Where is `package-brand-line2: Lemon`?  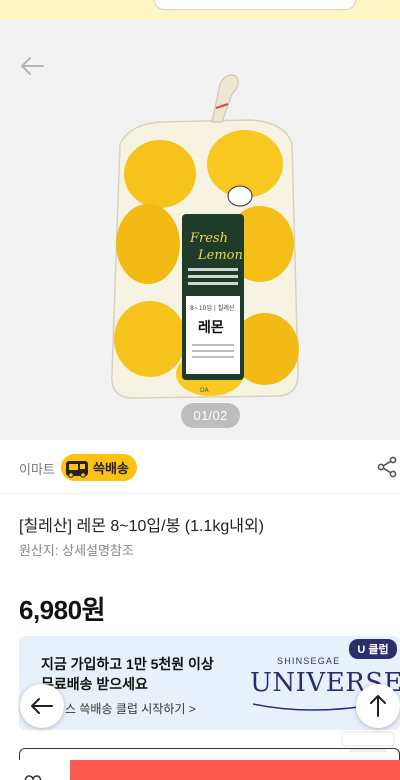
package-brand-line2: Lemon is located at coordinates (220, 255).